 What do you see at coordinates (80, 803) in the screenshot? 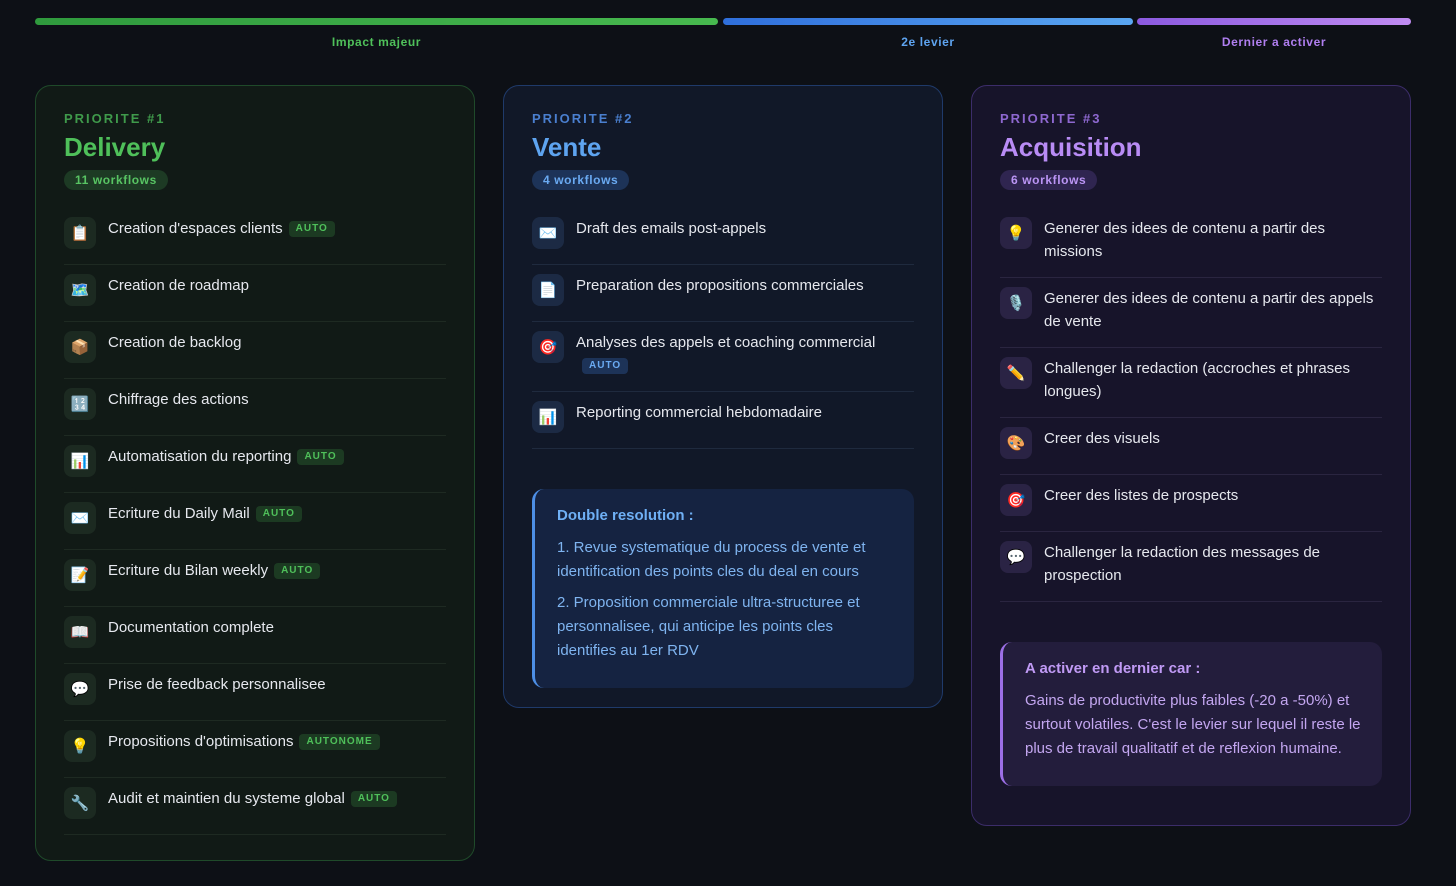
I see `wrench-icon: 🔧` at bounding box center [80, 803].